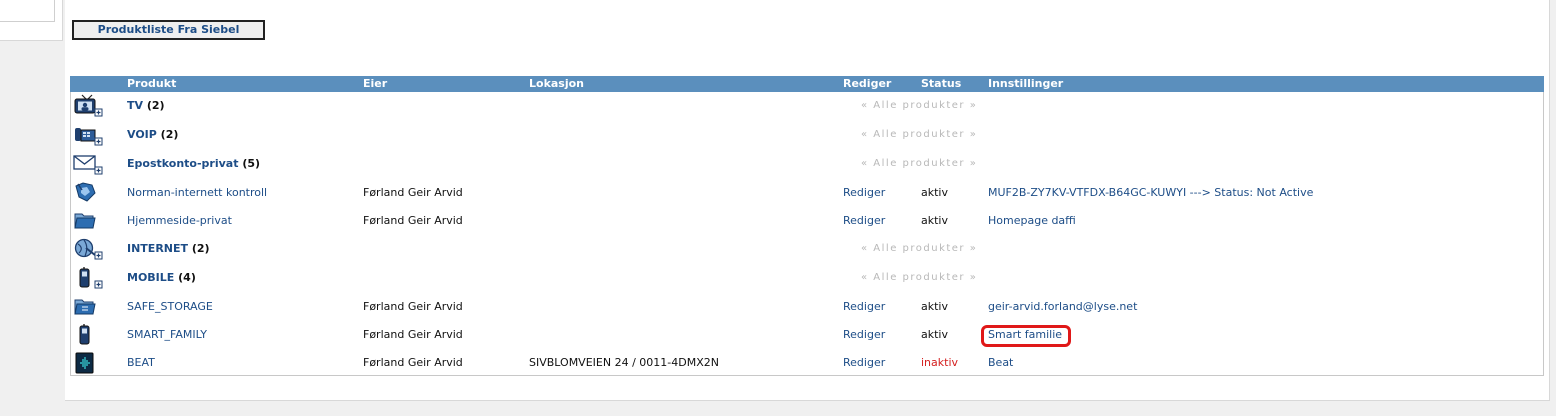 This screenshot has height=416, width=1556. I want to click on header-produkt: Produkt, so click(152, 83).